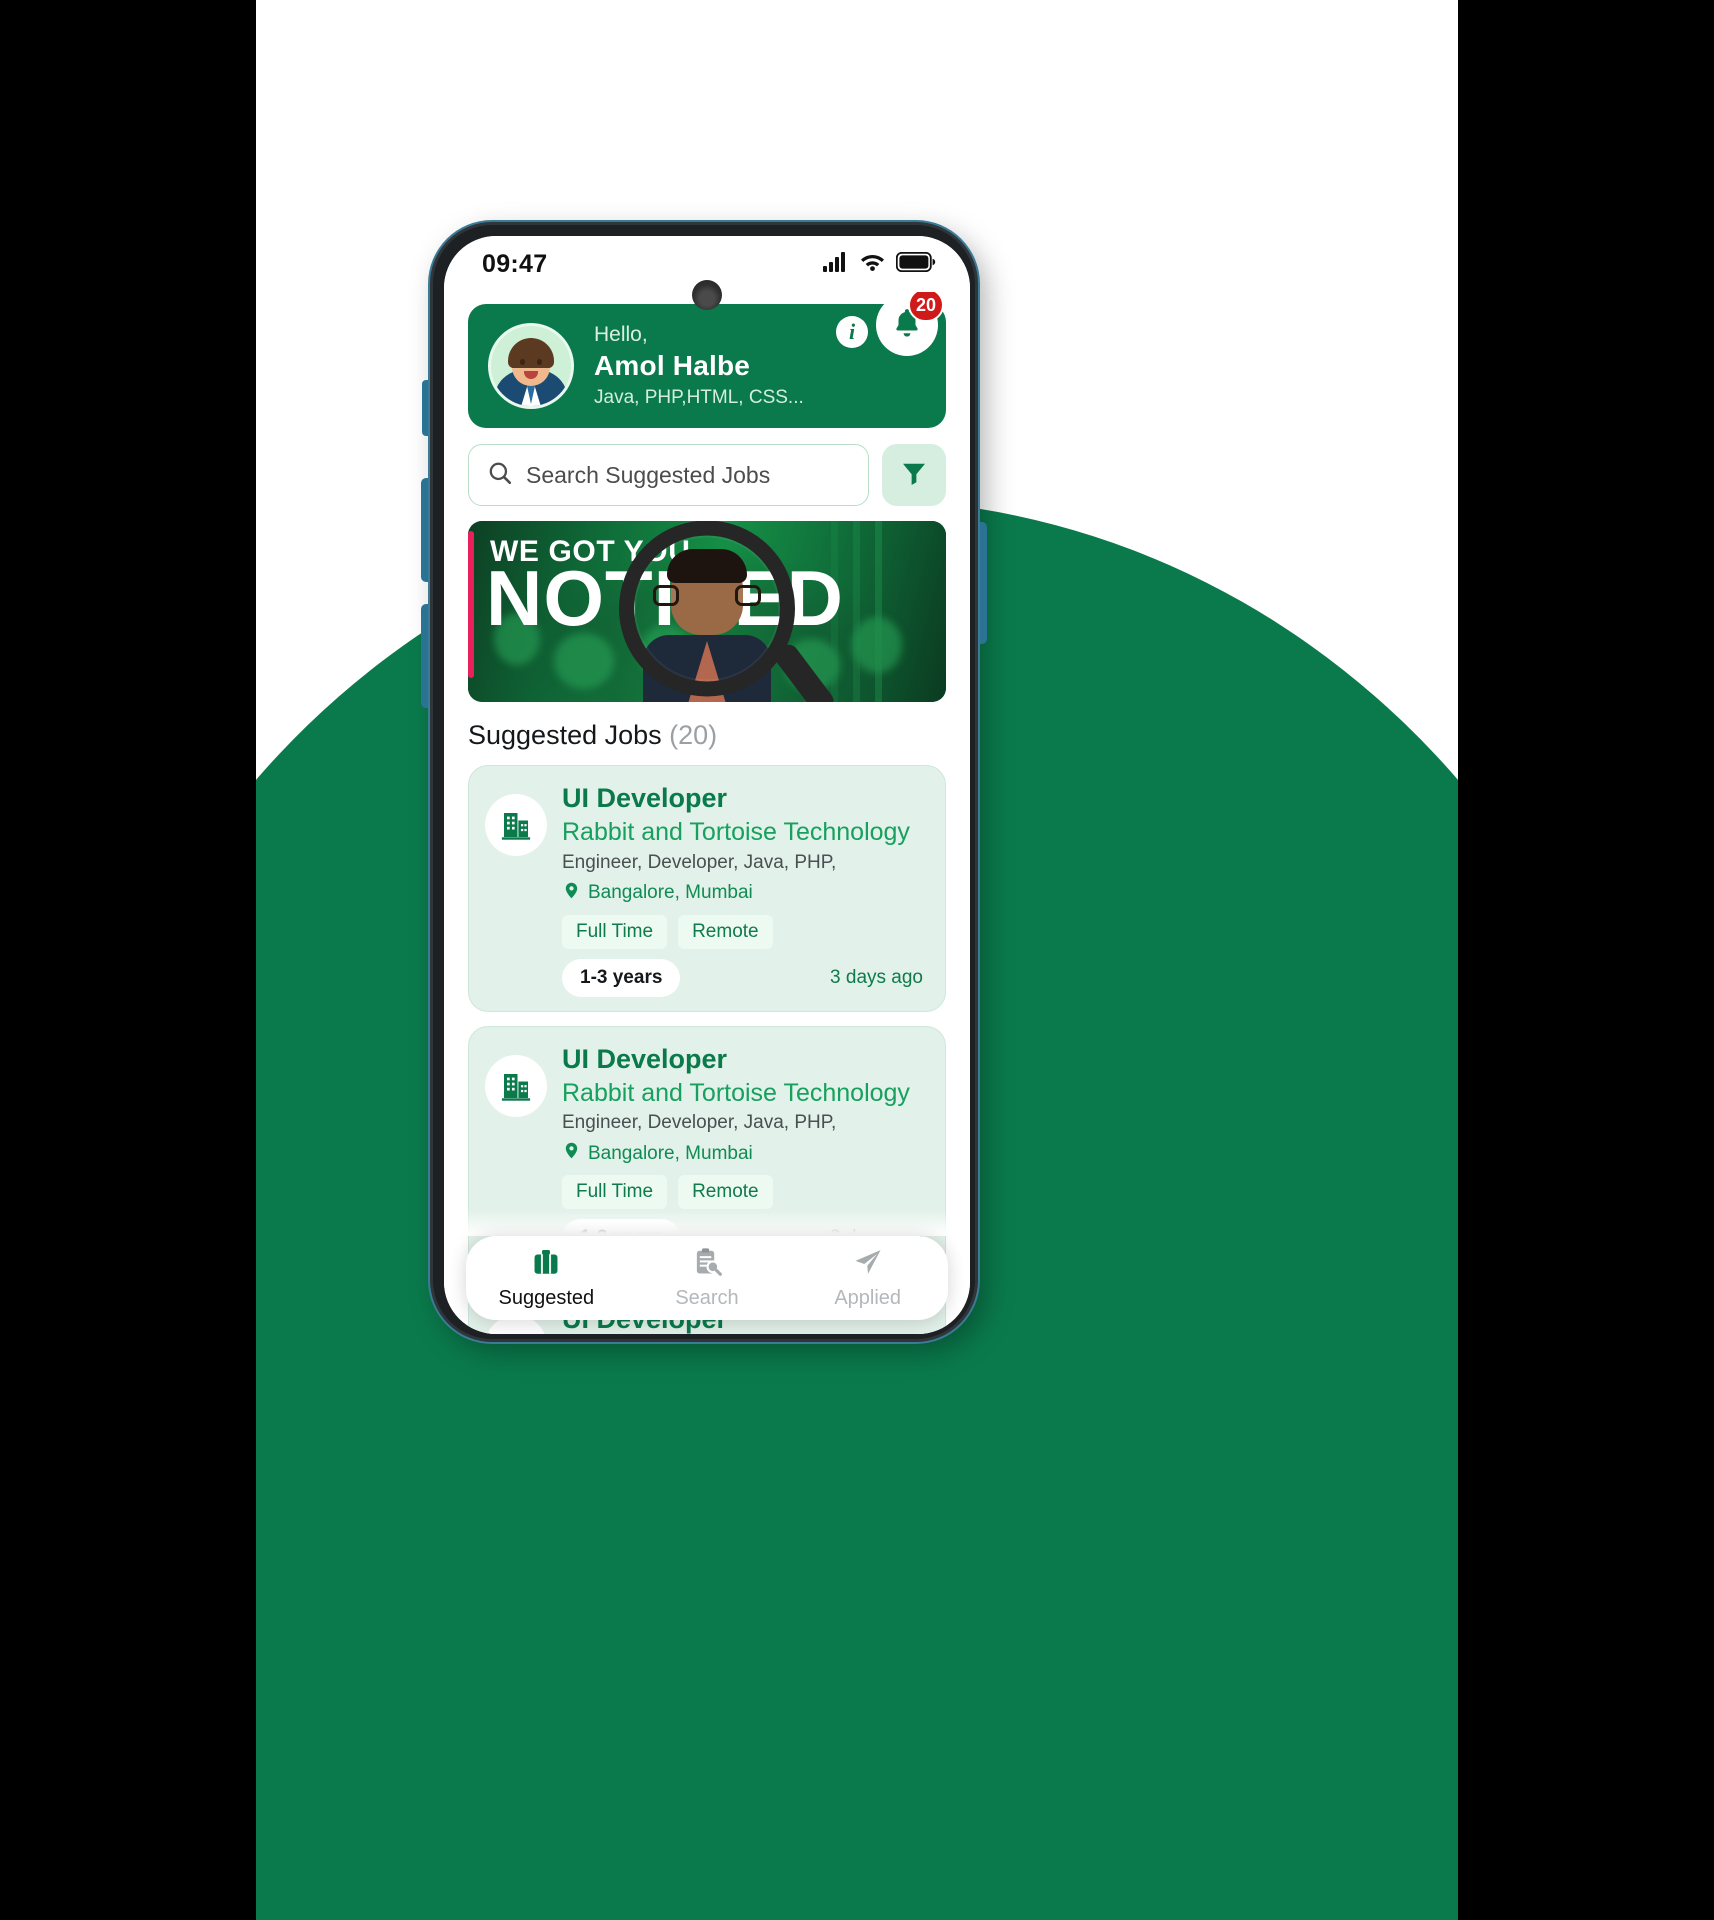 The width and height of the screenshot is (1714, 1920). I want to click on sidebar-item-applied: Applied, so click(867, 1278).